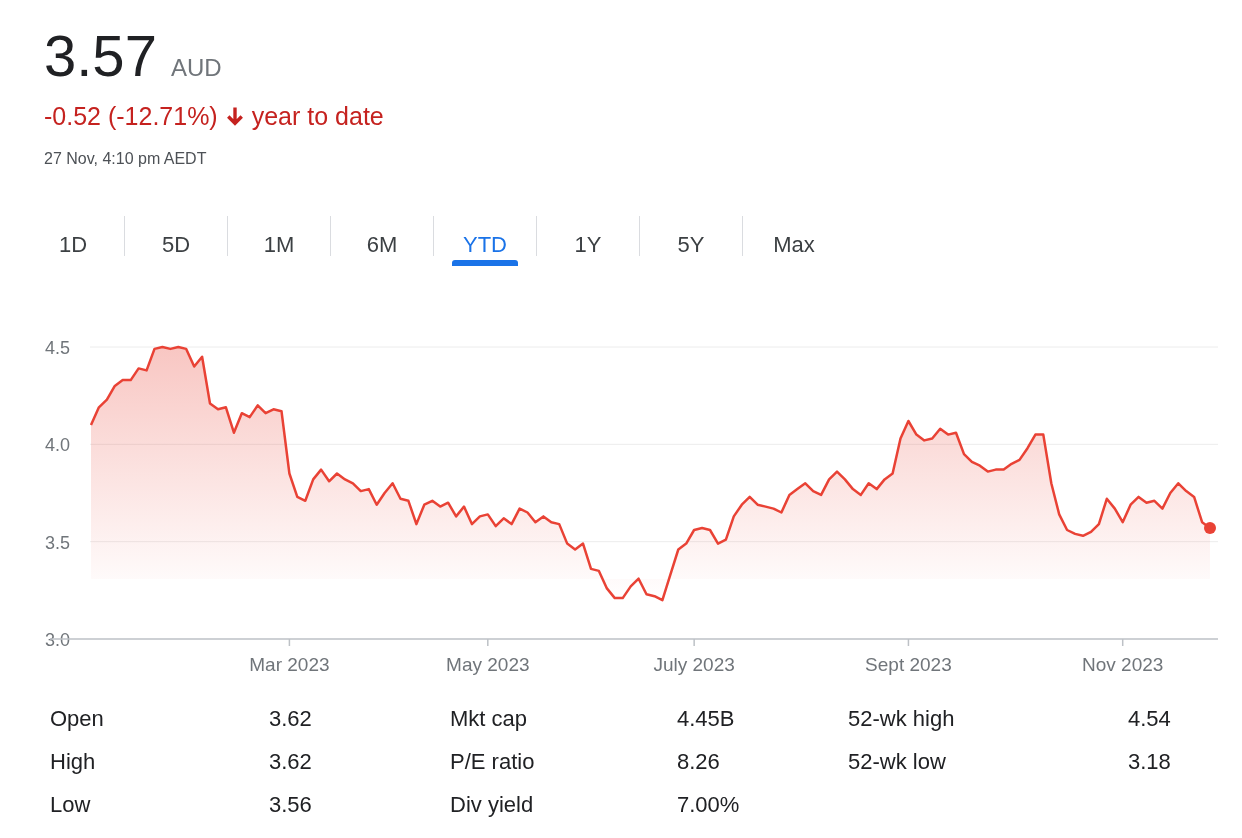 The height and width of the screenshot is (838, 1242). I want to click on arrow-icon, so click(234, 116).